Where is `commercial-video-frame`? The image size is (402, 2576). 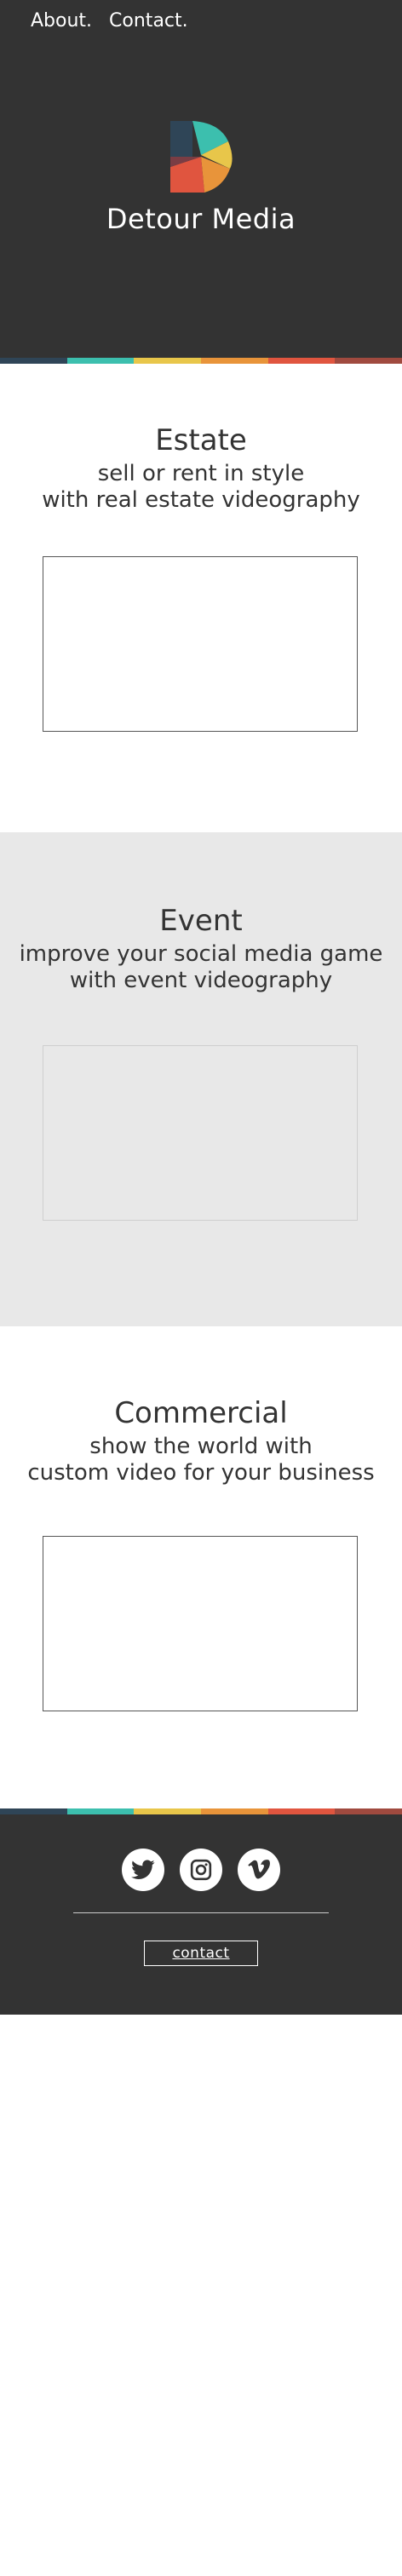
commercial-video-frame is located at coordinates (200, 1624).